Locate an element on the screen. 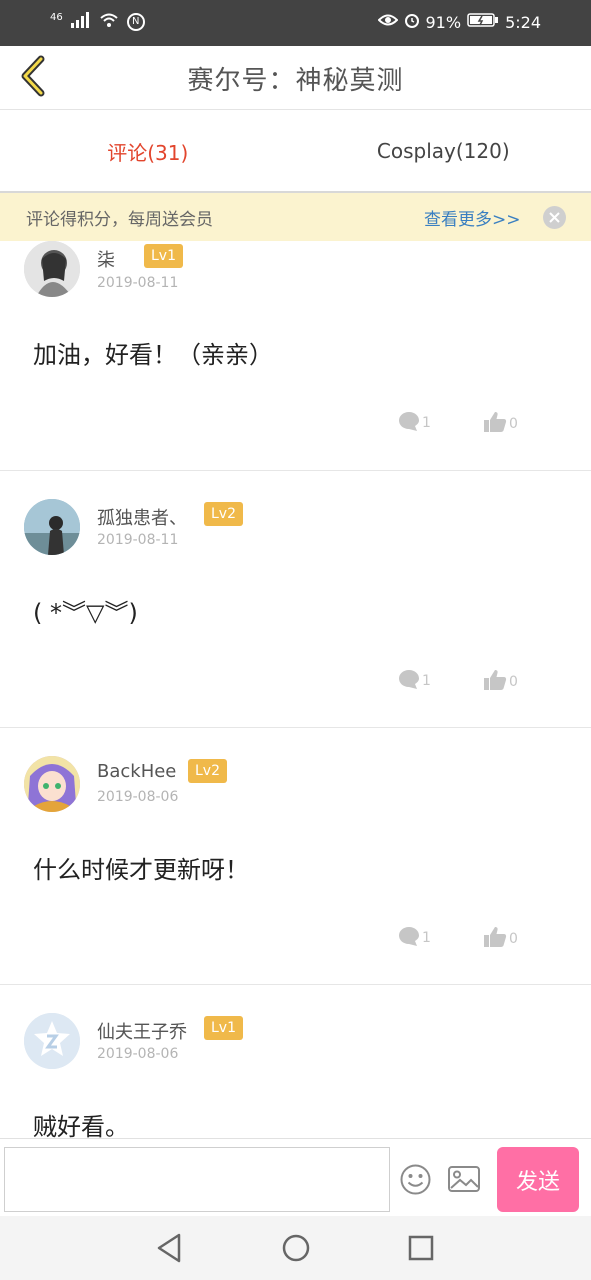 This screenshot has height=1280, width=591. comment-username: 仙夫王子乔 is located at coordinates (142, 1031).